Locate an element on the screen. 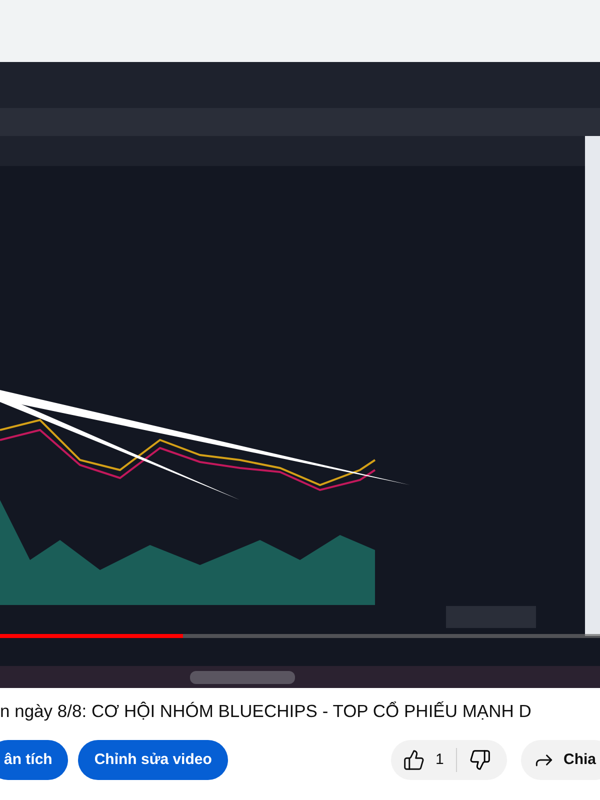 The height and width of the screenshot is (800, 600). like-button: 1 is located at coordinates (423, 760).